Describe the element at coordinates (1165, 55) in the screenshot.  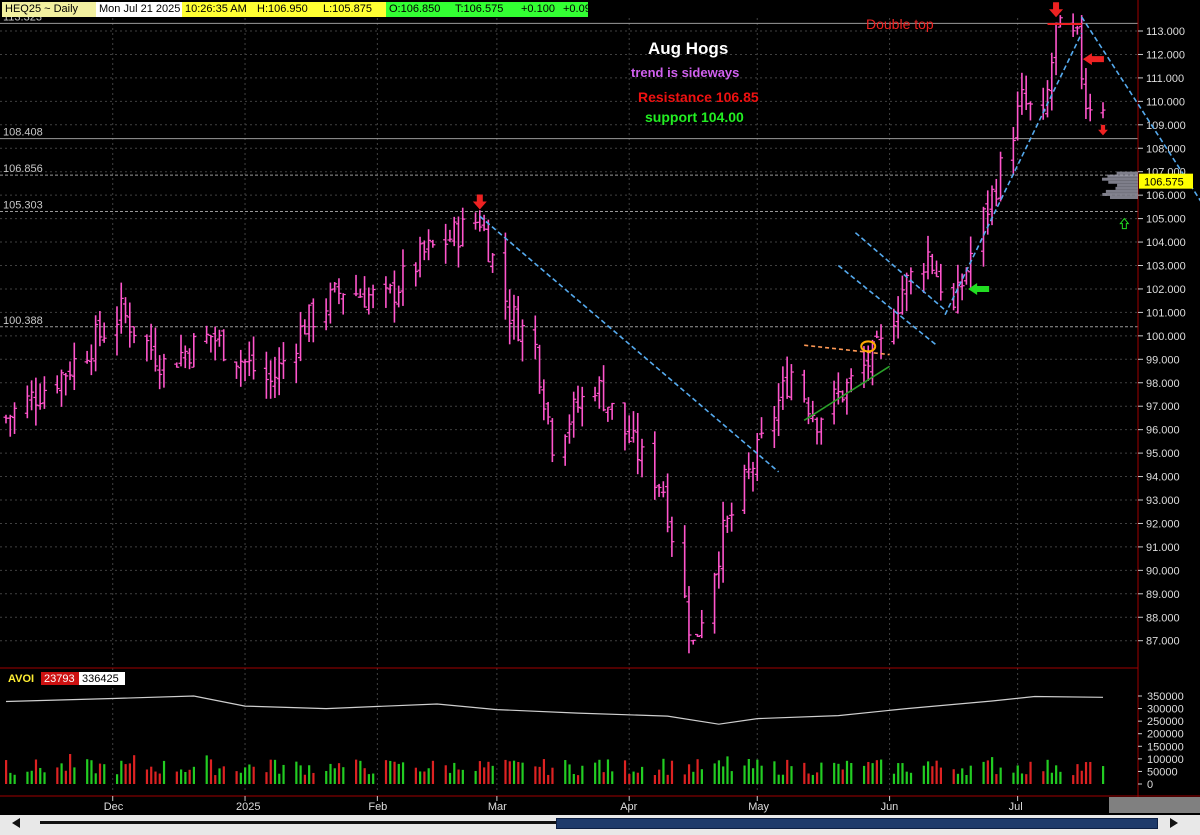
I see `price-tick-label: 112.000` at that location.